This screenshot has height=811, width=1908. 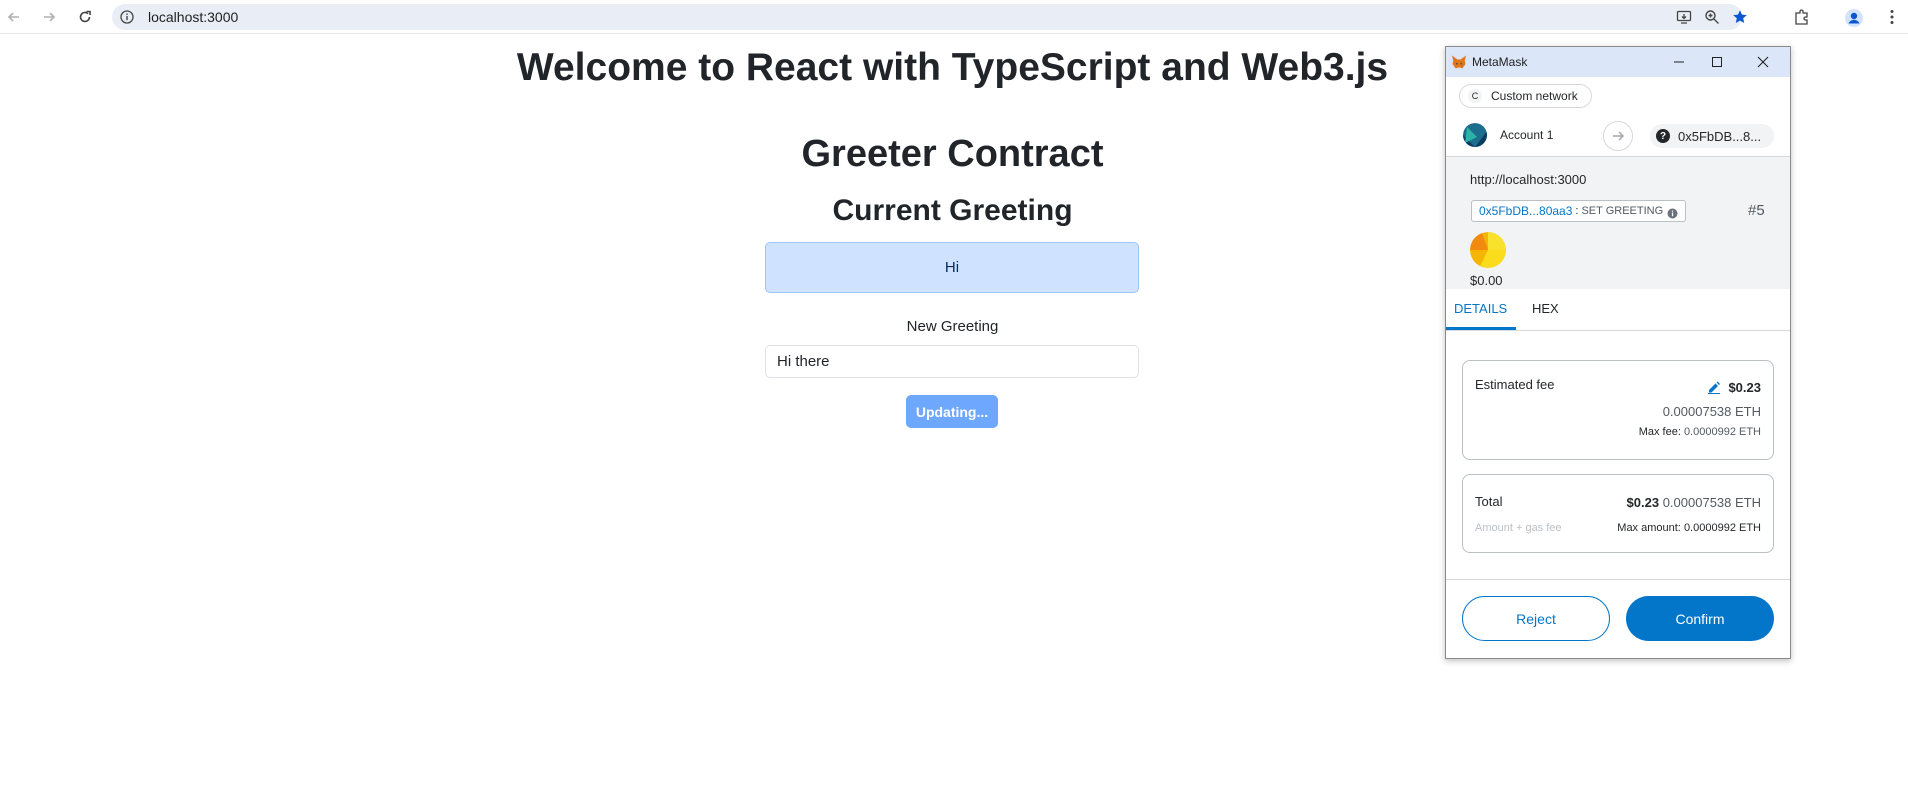 What do you see at coordinates (1722, 528) in the screenshot?
I see `max-amount-value: 0.0000992 ETH` at bounding box center [1722, 528].